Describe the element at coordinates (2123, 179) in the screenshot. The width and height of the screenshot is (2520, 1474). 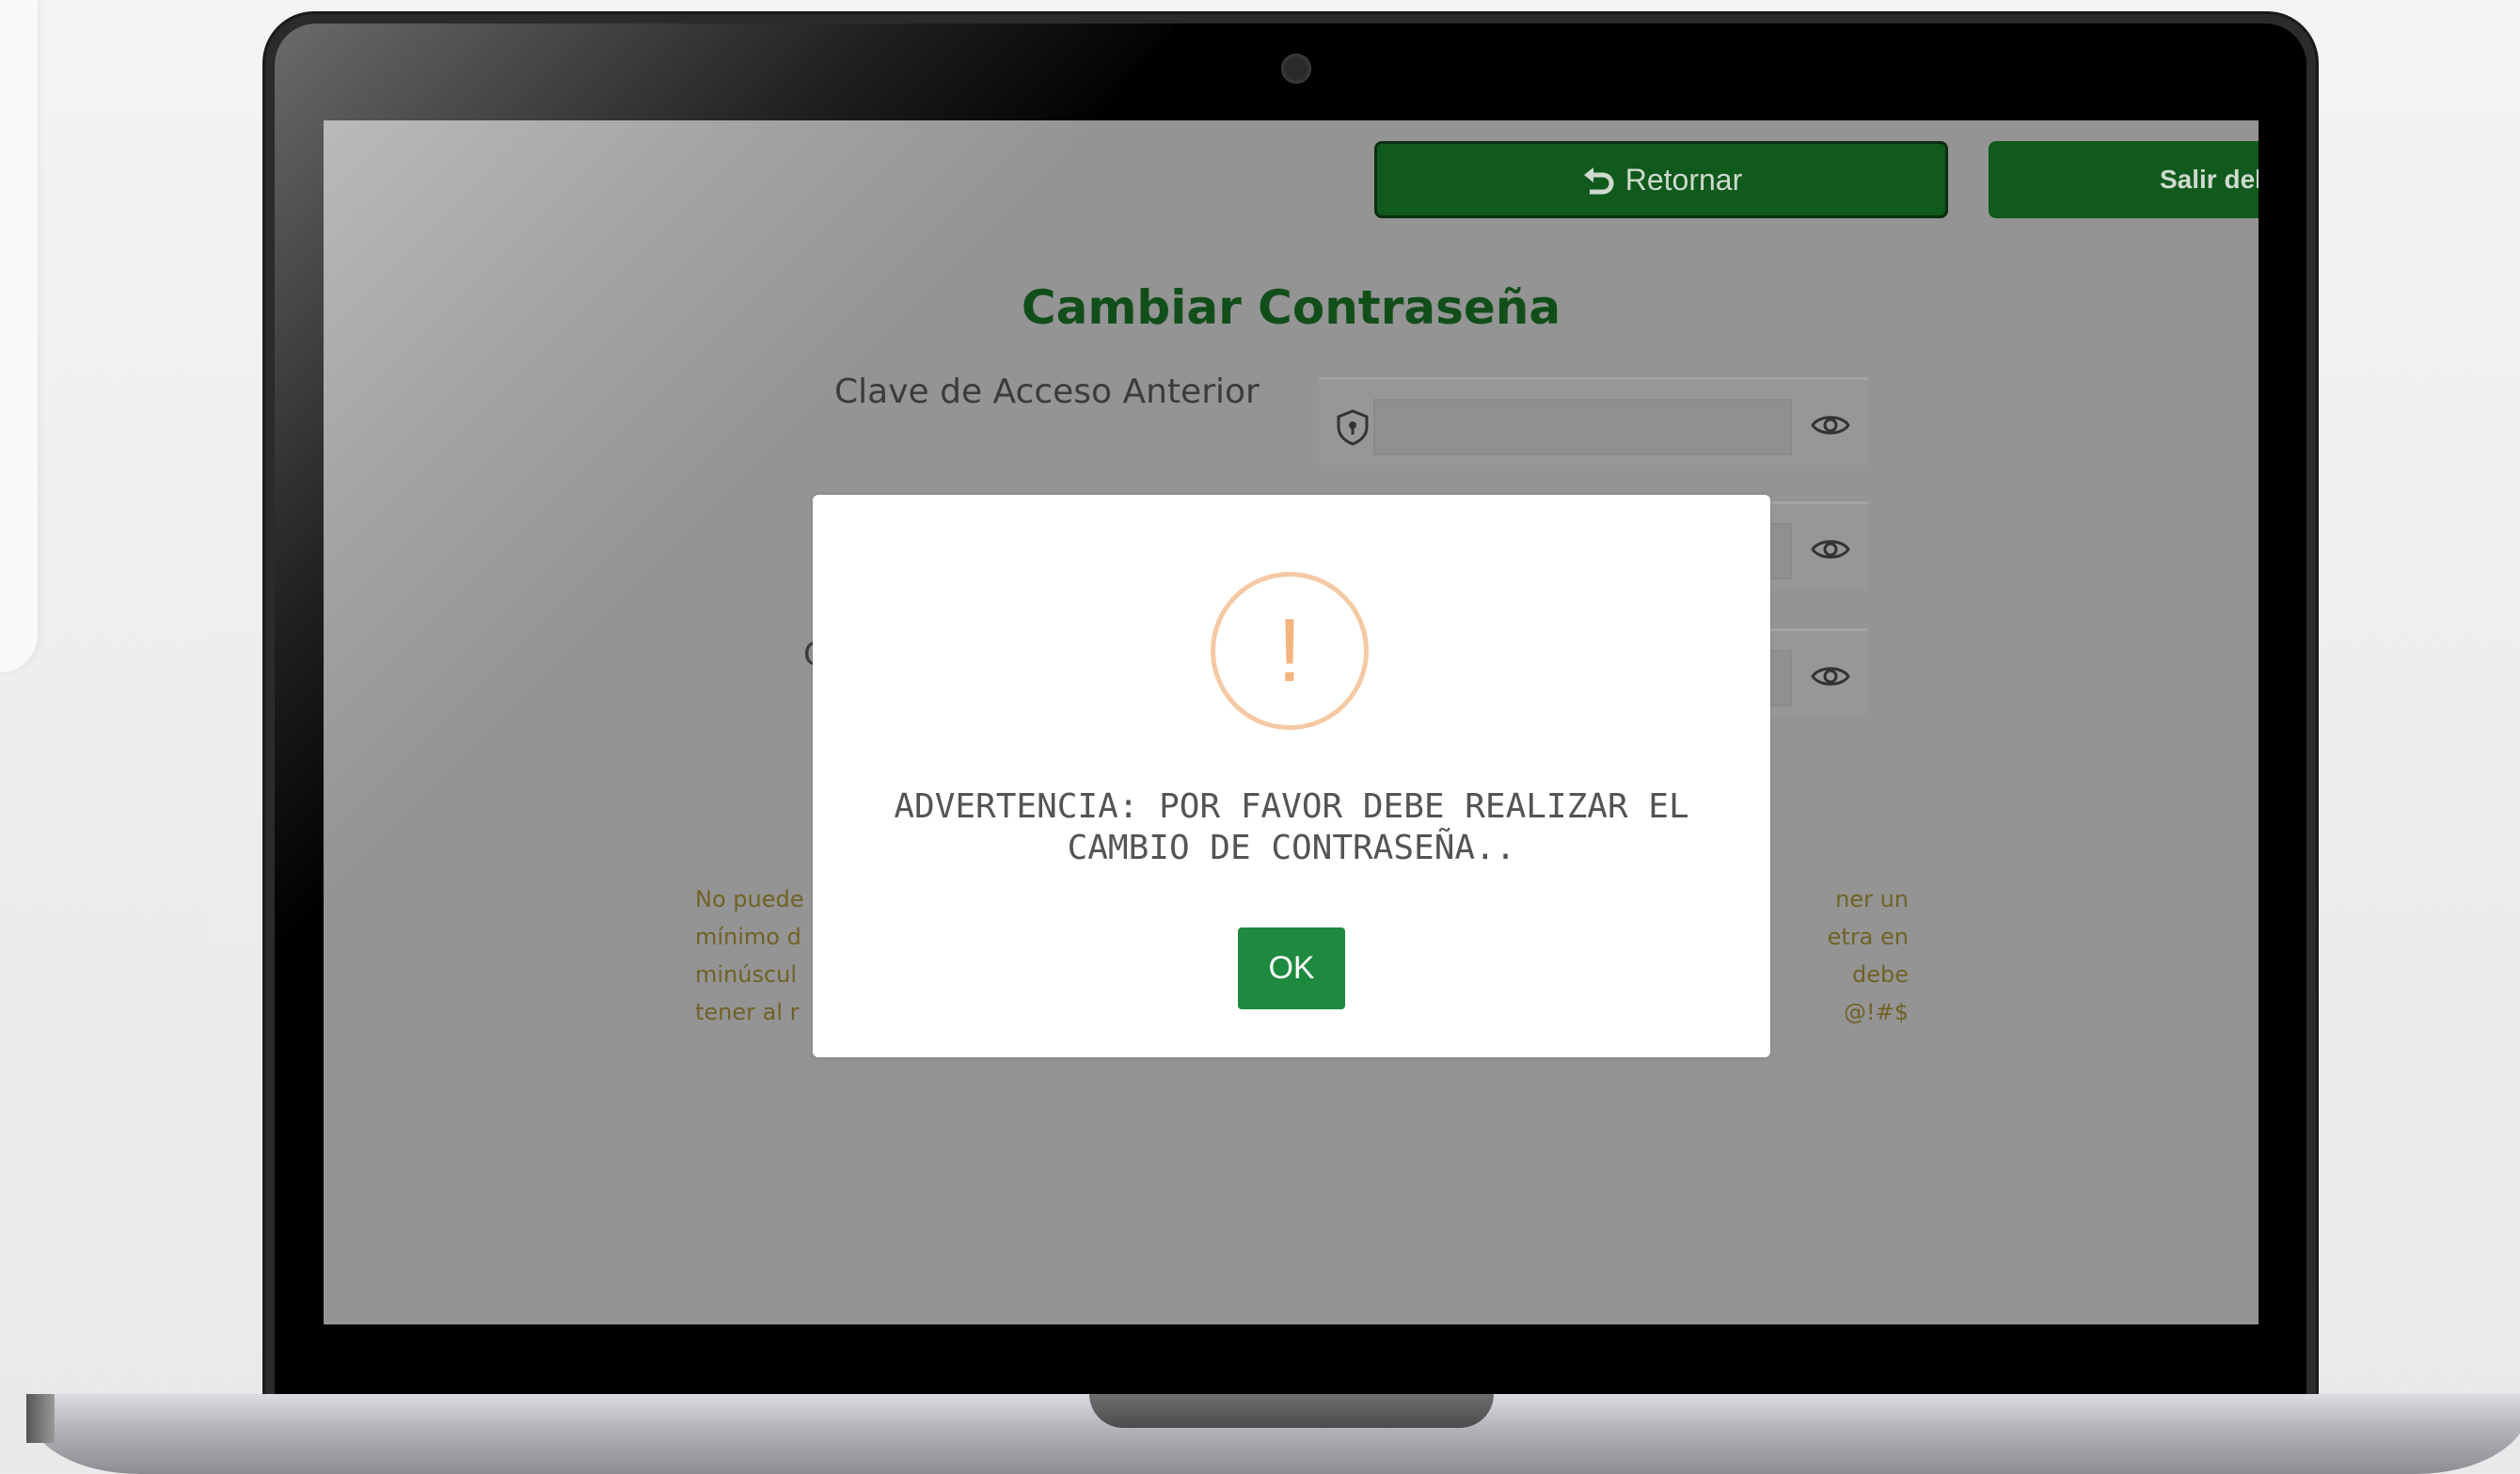
I see `salir-button: Salir del S` at that location.